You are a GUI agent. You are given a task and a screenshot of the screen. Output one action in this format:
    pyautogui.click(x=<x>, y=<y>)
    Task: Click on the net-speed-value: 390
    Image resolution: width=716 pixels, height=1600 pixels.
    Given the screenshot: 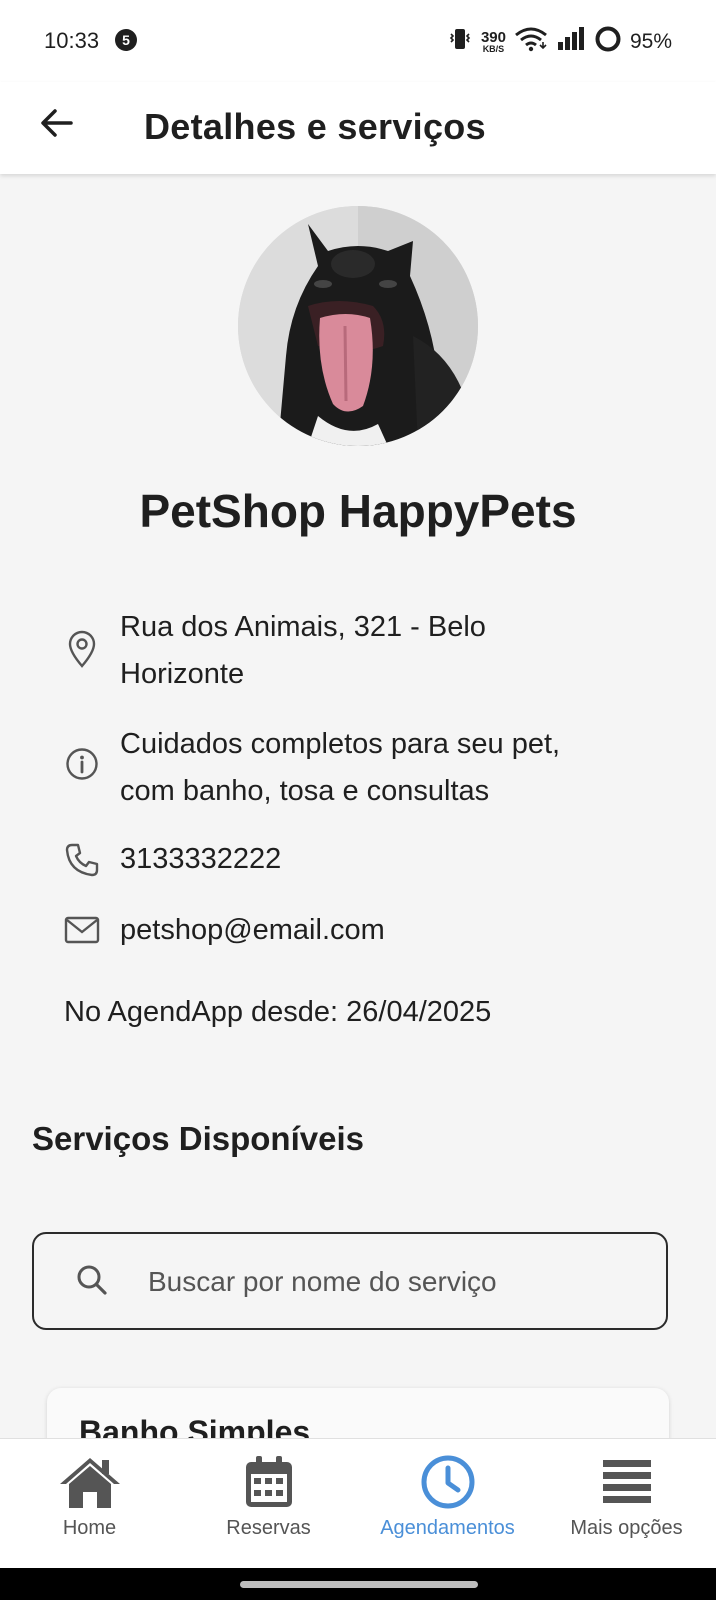 What is the action you would take?
    pyautogui.click(x=493, y=37)
    